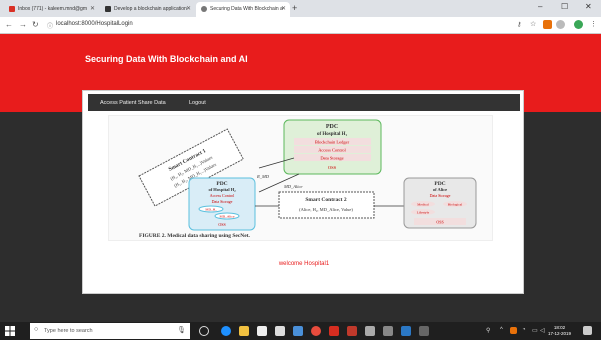  I want to click on site-icon, so click(108, 9).